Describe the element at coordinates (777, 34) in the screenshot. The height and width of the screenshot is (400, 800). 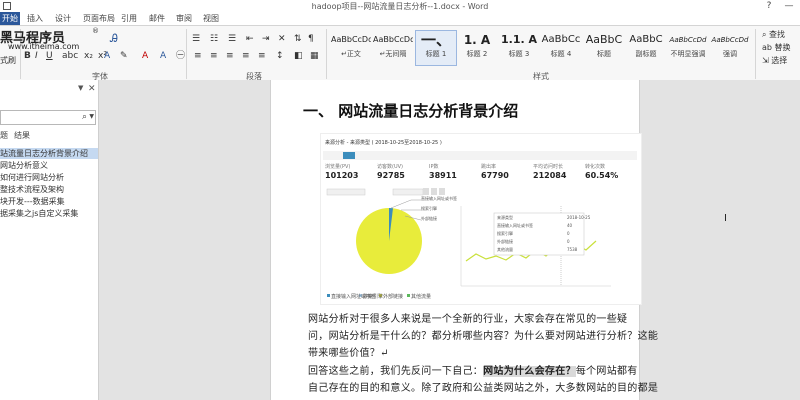
I see `find-label: 查找` at that location.